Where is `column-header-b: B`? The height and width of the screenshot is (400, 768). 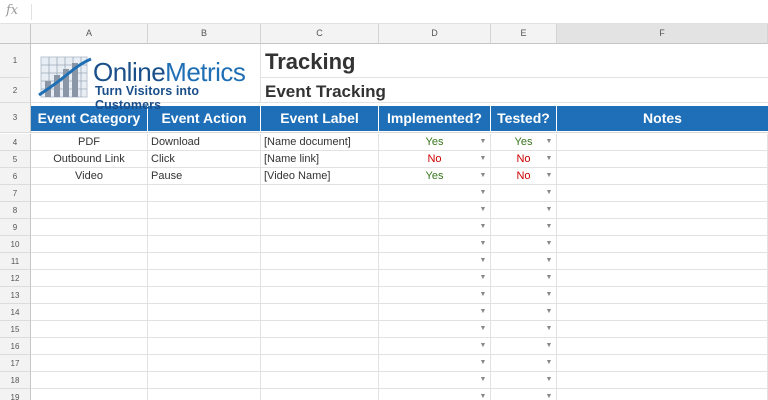
column-header-b: B is located at coordinates (204, 34).